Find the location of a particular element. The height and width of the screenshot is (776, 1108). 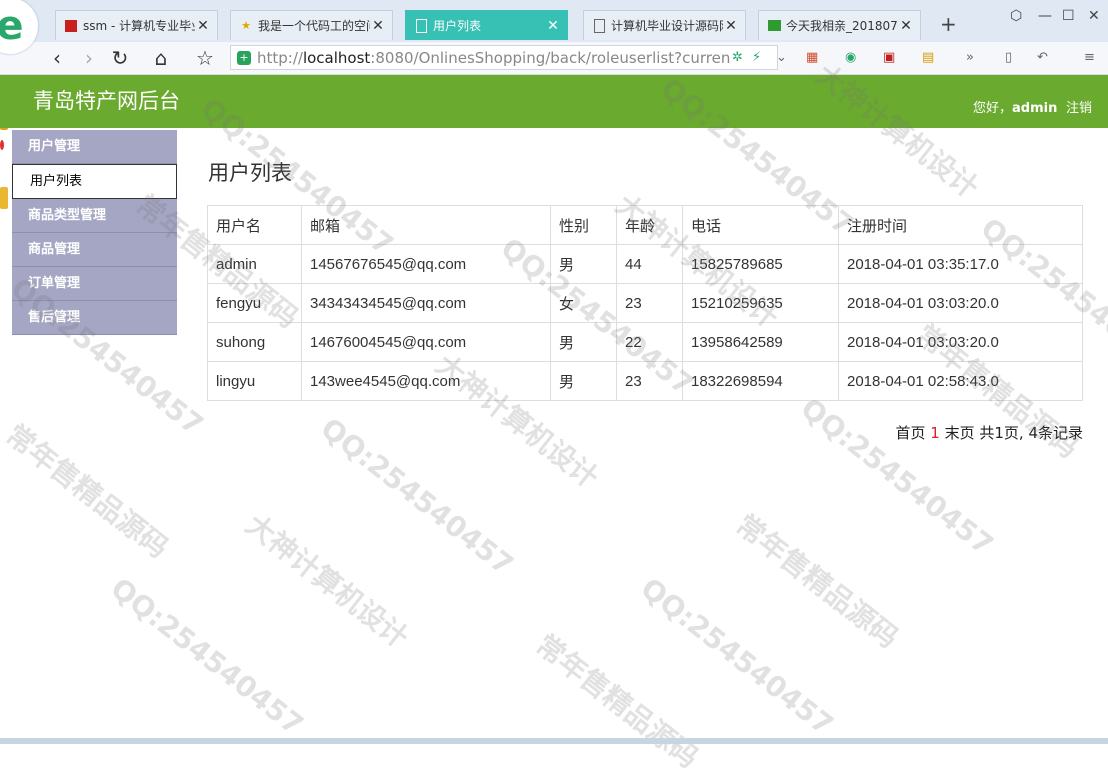

undo-icon: ↶ is located at coordinates (1042, 57).